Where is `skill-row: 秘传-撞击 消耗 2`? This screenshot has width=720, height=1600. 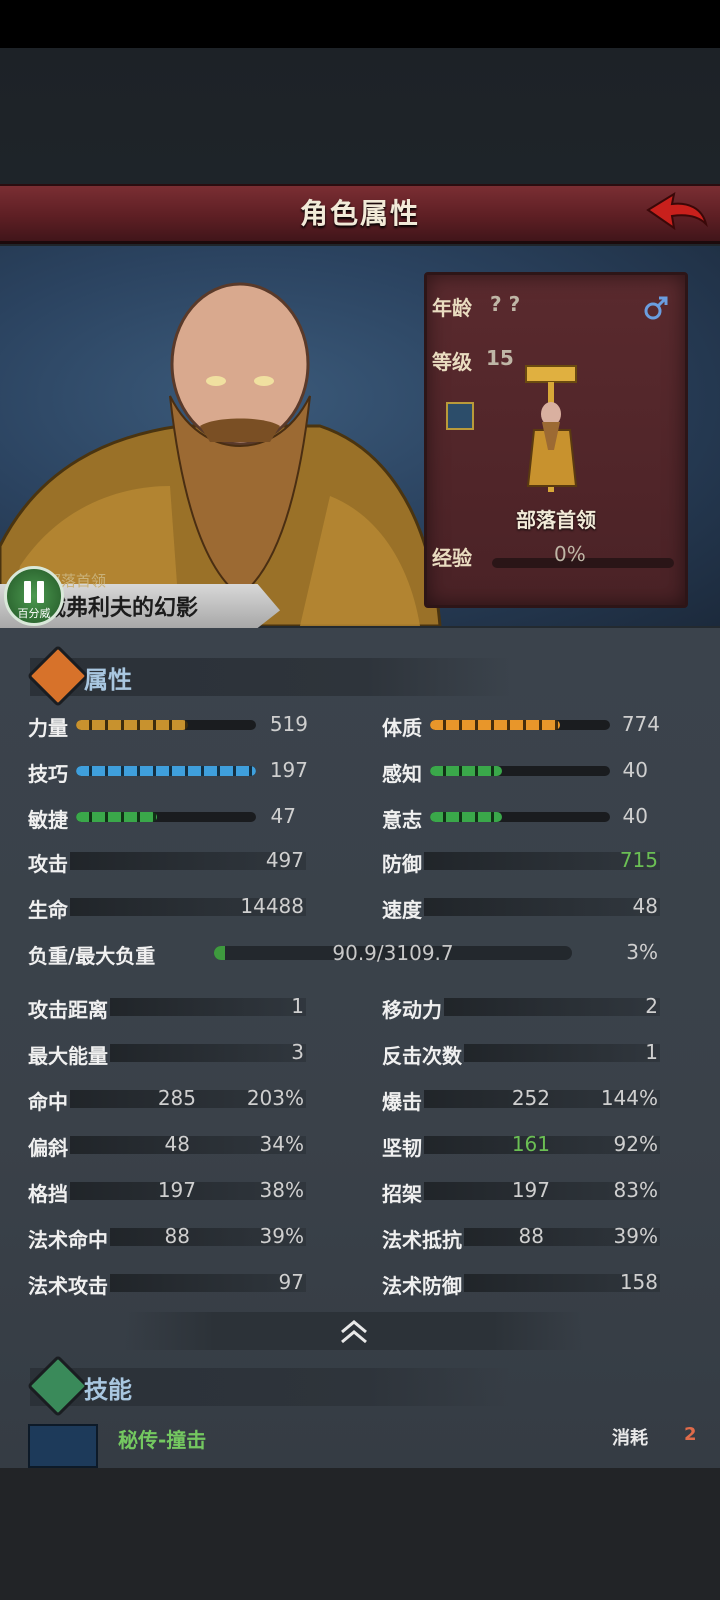 skill-row: 秘传-撞击 消耗 2 is located at coordinates (363, 1446).